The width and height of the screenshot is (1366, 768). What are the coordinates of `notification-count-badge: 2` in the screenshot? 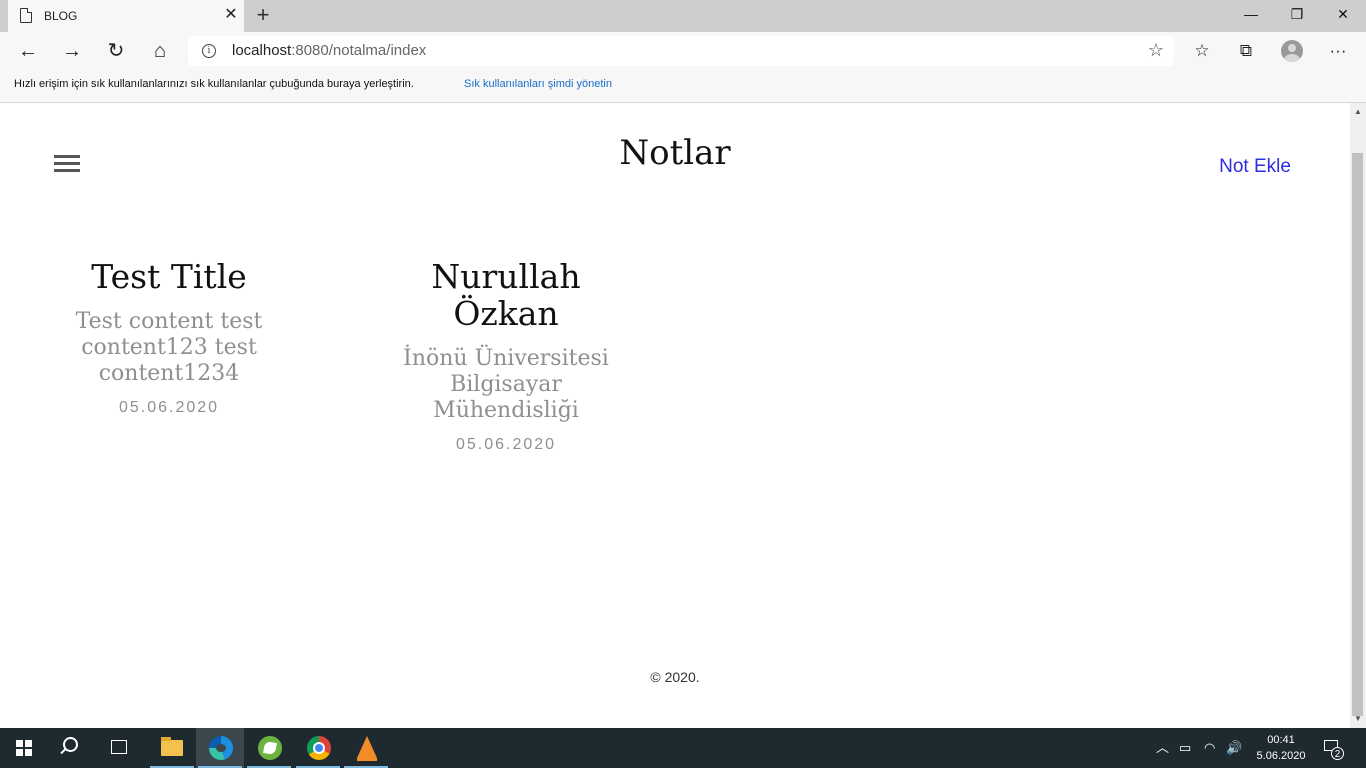 It's located at (1337, 753).